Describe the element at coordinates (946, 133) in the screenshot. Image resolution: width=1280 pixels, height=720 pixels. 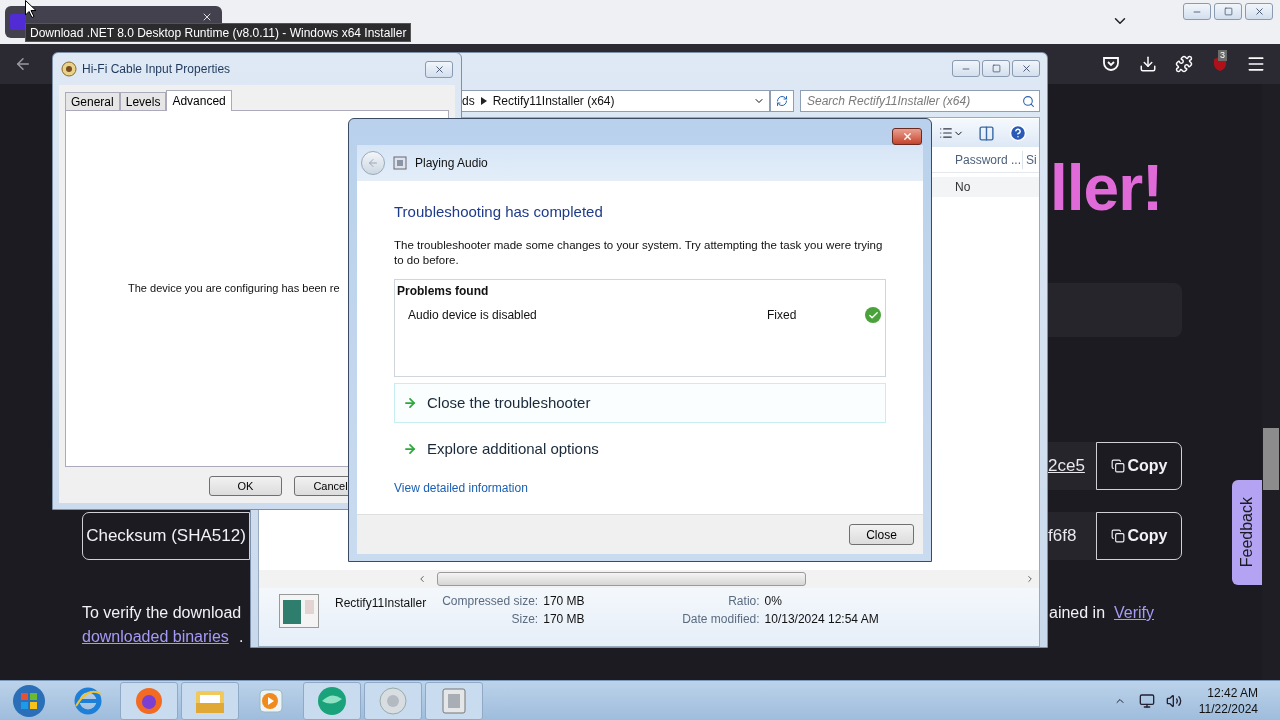
I see `view-list-icon` at that location.